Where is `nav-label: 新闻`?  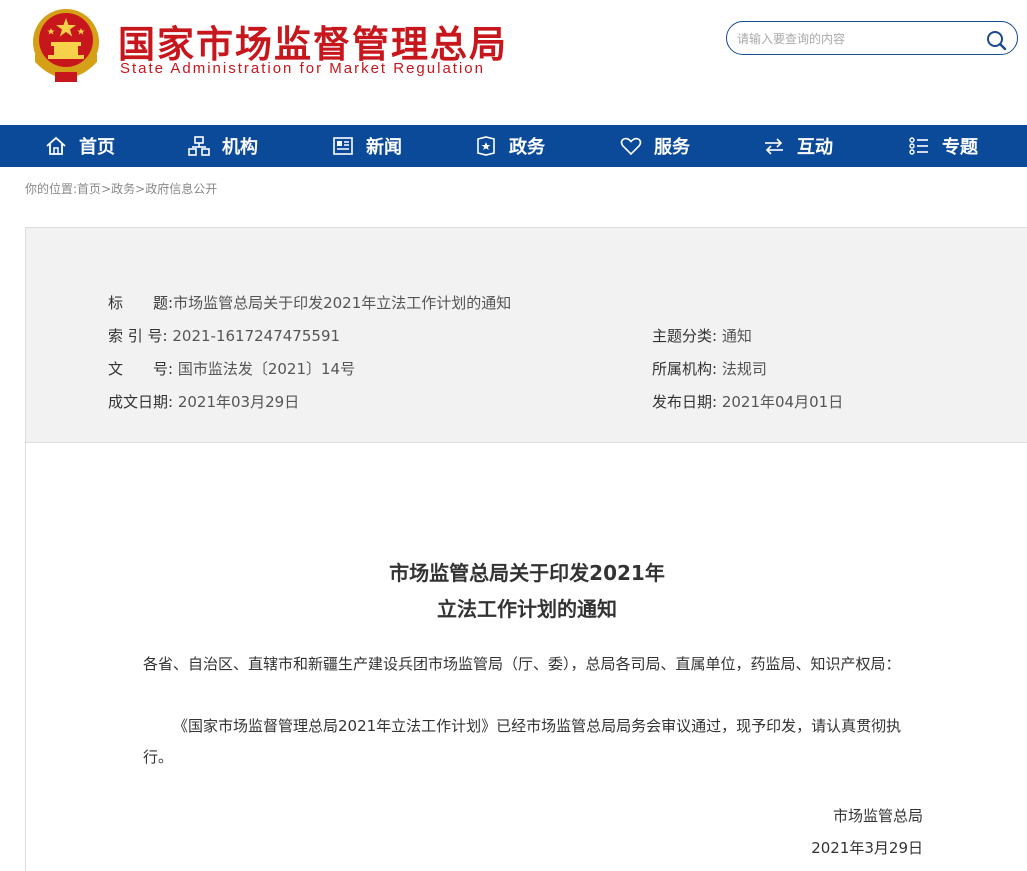 nav-label: 新闻 is located at coordinates (384, 147).